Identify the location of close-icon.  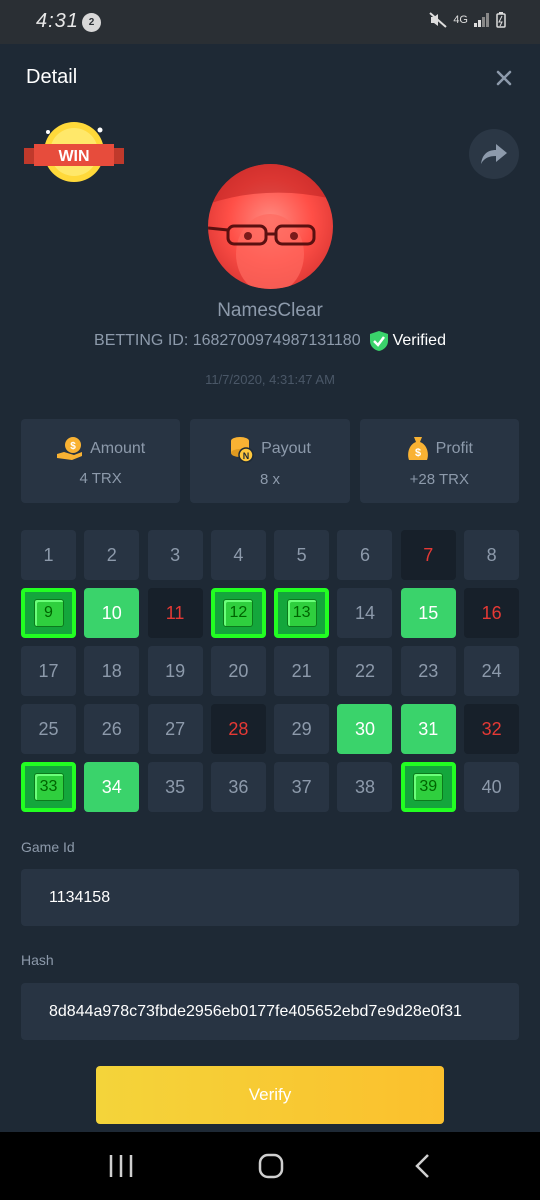
(504, 78).